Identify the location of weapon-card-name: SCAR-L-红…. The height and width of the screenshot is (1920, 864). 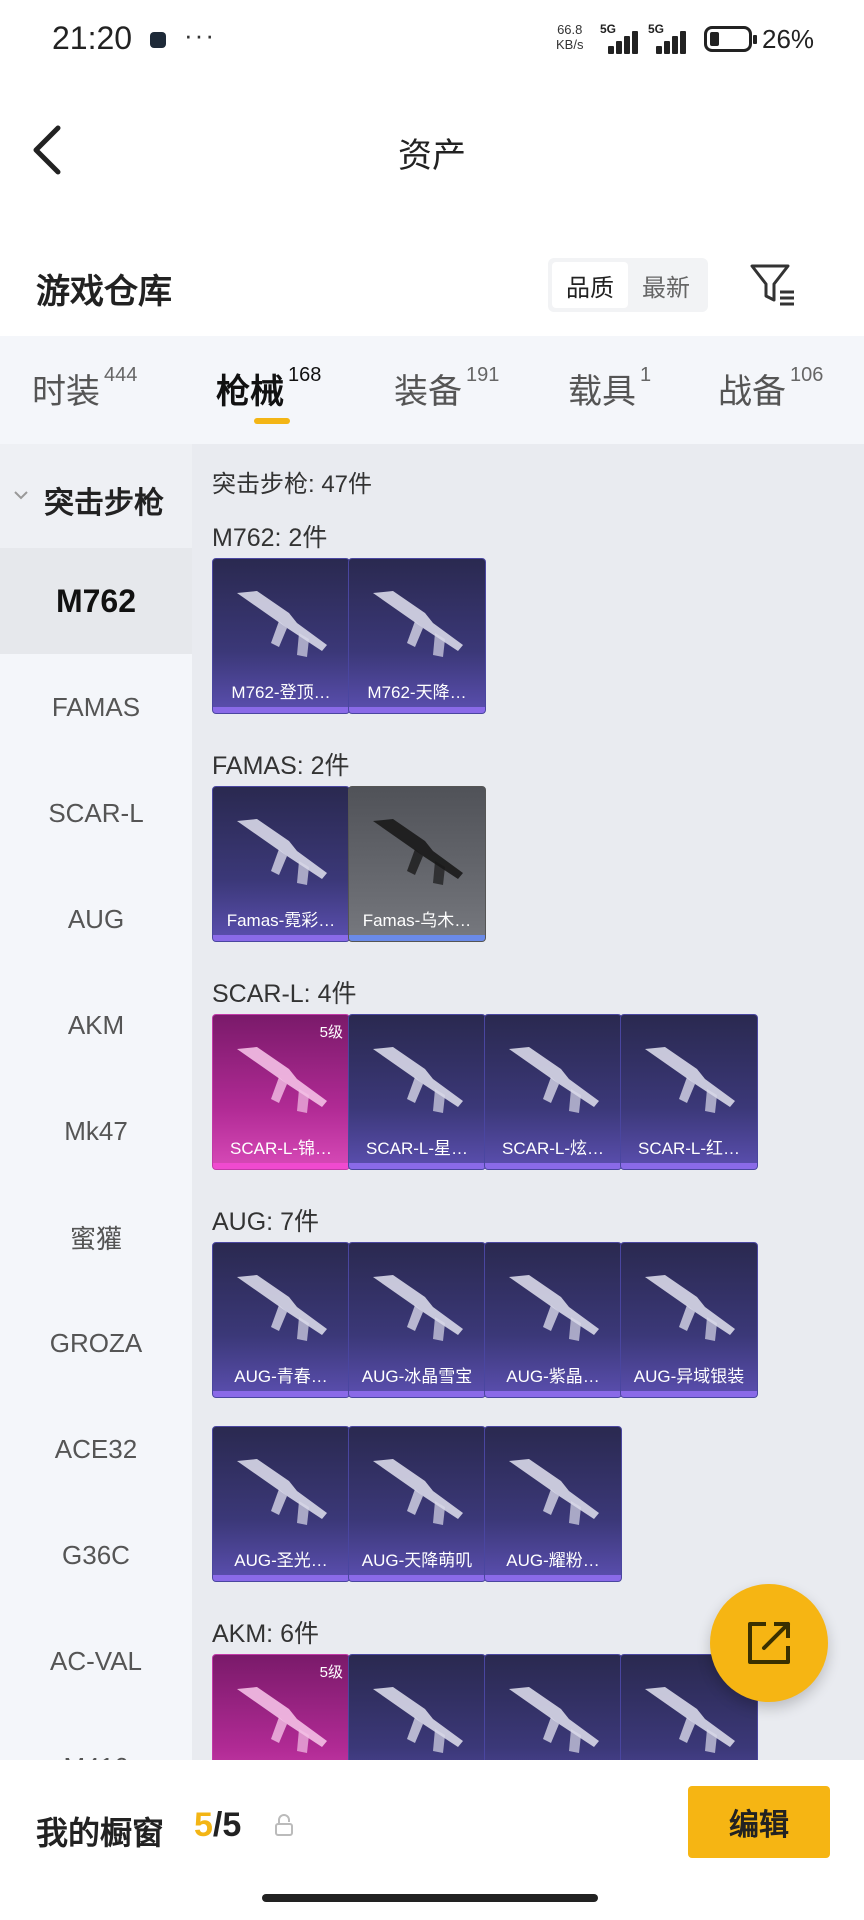
(688, 1148).